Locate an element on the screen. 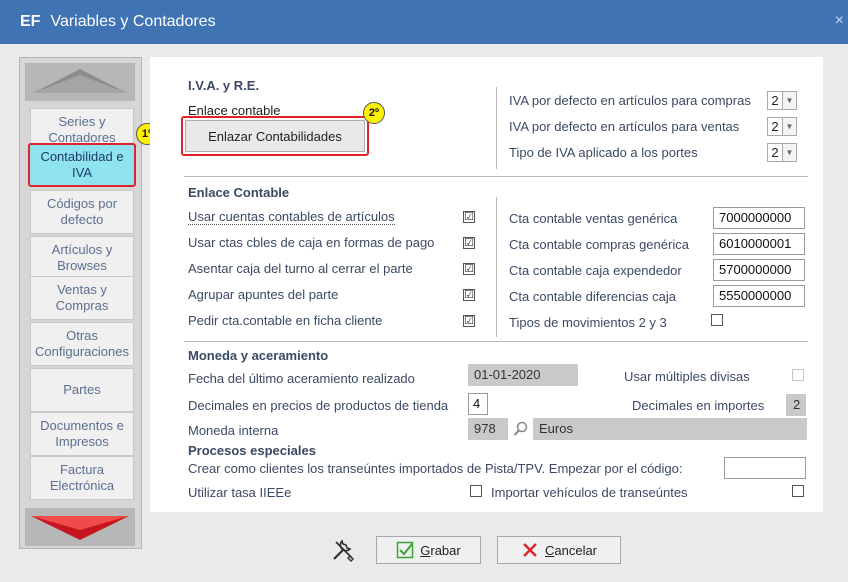  step-2-badge: 2º is located at coordinates (374, 113).